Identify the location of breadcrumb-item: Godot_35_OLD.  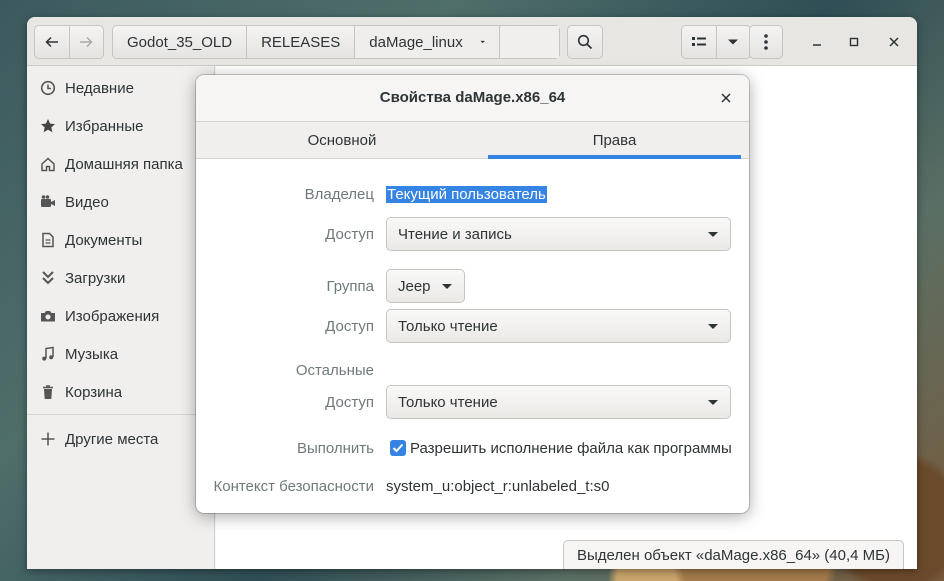
(180, 42).